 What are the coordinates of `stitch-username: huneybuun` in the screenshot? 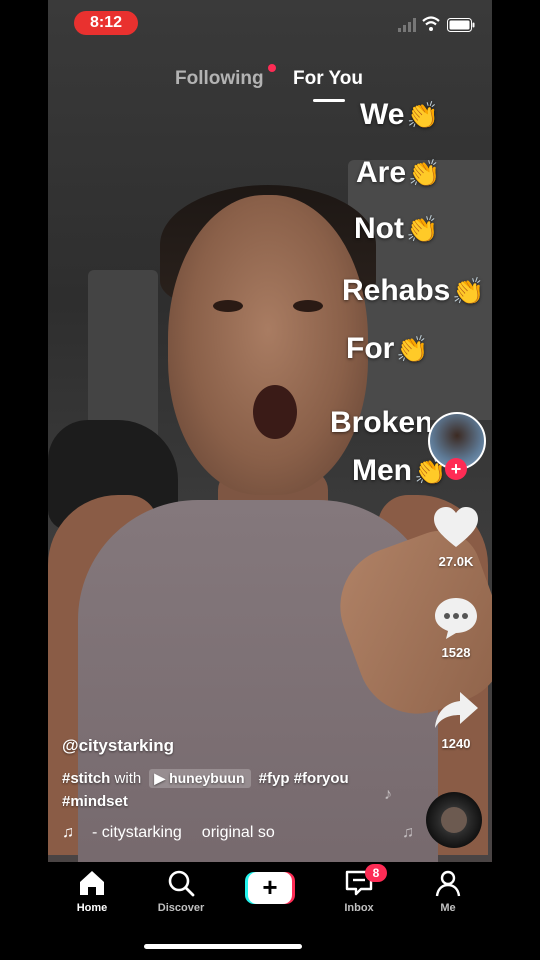 It's located at (207, 778).